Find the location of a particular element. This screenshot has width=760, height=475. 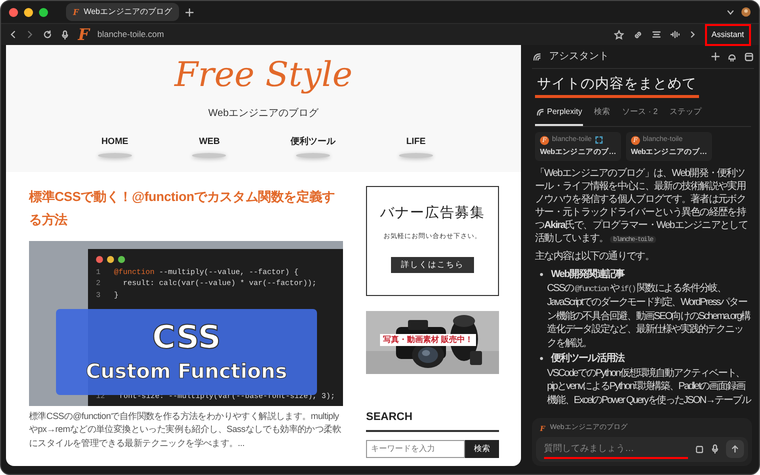

bullet-text: VSCodeでのPython仮想環境自動アクティベート、pipとvenvによるPython環境構築、Padletの画面録画機能、ExcelのPower Queryを使ったJSON→テーブル is located at coordinates (648, 387).